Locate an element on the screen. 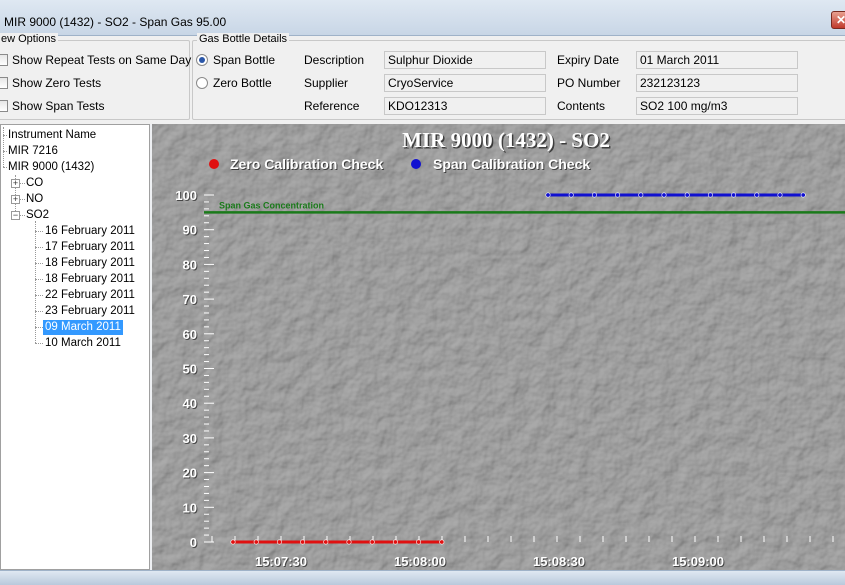 Image resolution: width=845 pixels, height=585 pixels. repeat-tests-label: Show Repeat Tests on Same Day is located at coordinates (102, 60).